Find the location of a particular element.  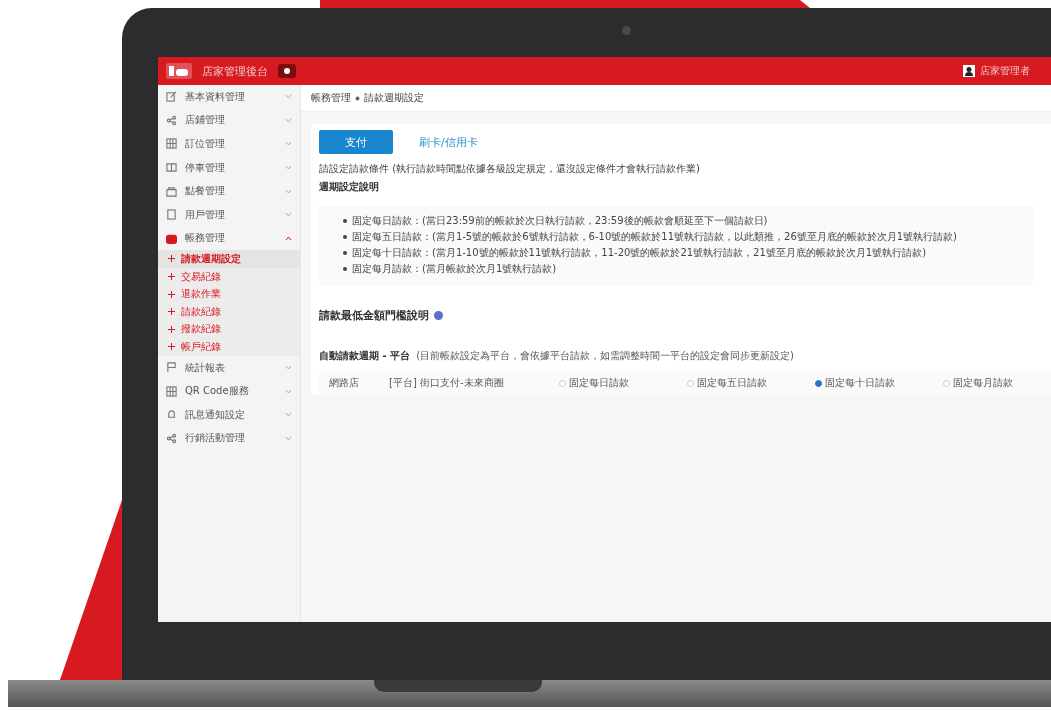

info-icon is located at coordinates (438, 315).